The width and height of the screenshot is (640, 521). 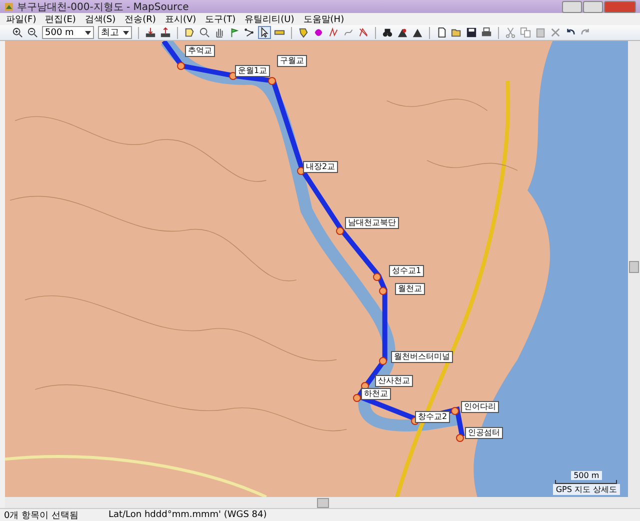 I want to click on receive-icon, so click(x=150, y=32).